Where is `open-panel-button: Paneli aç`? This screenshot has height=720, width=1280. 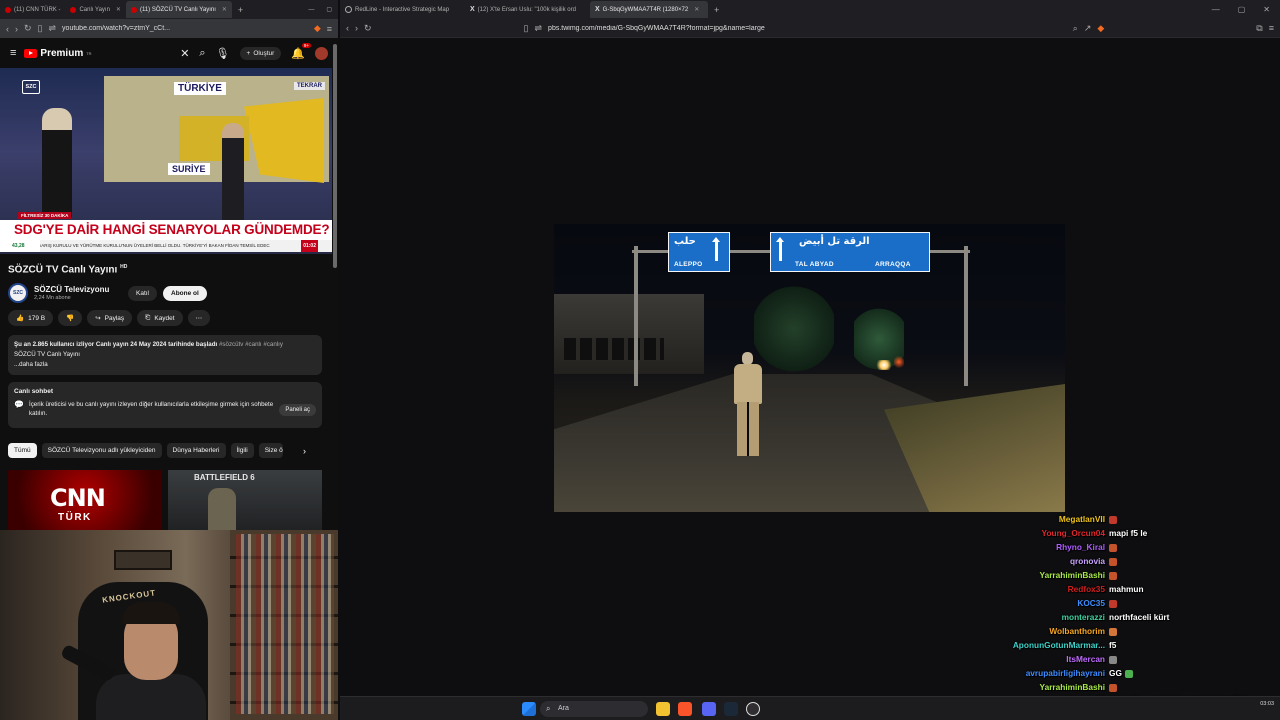 open-panel-button: Paneli aç is located at coordinates (297, 410).